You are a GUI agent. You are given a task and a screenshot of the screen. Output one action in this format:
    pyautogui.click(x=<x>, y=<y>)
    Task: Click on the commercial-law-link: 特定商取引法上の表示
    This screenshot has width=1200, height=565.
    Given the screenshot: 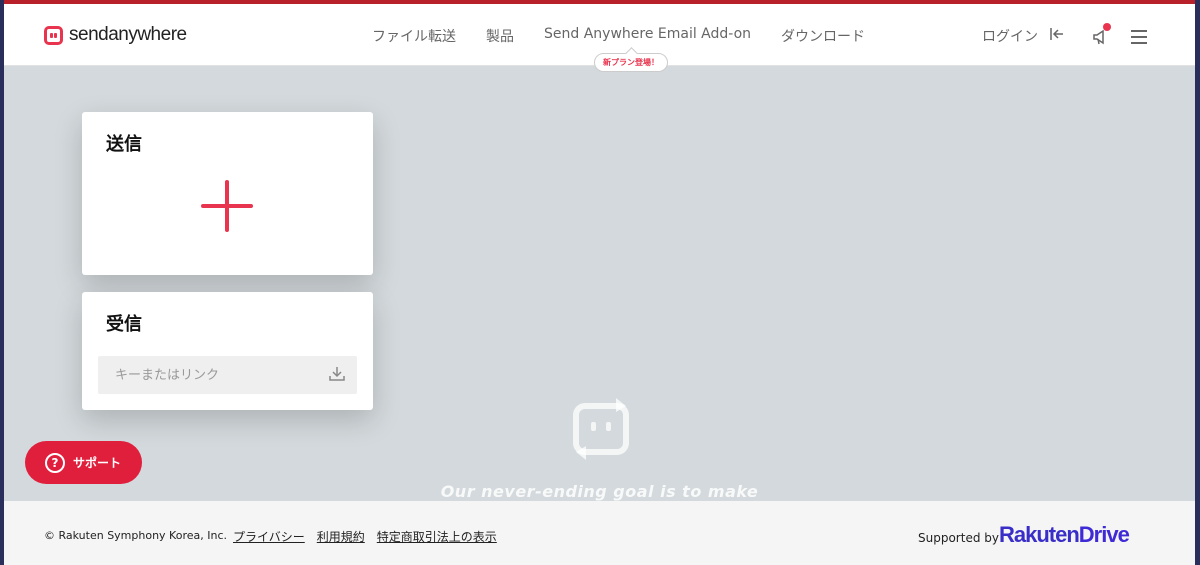 What is the action you would take?
    pyautogui.click(x=437, y=536)
    